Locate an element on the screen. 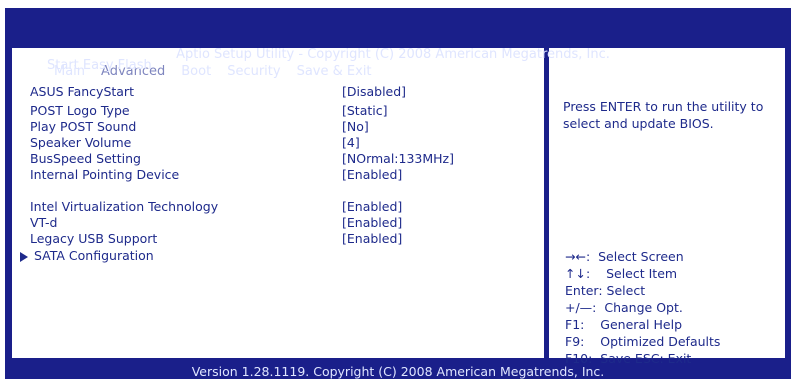  setting-asus-fancystart-value: [Disabled] is located at coordinates (374, 91).